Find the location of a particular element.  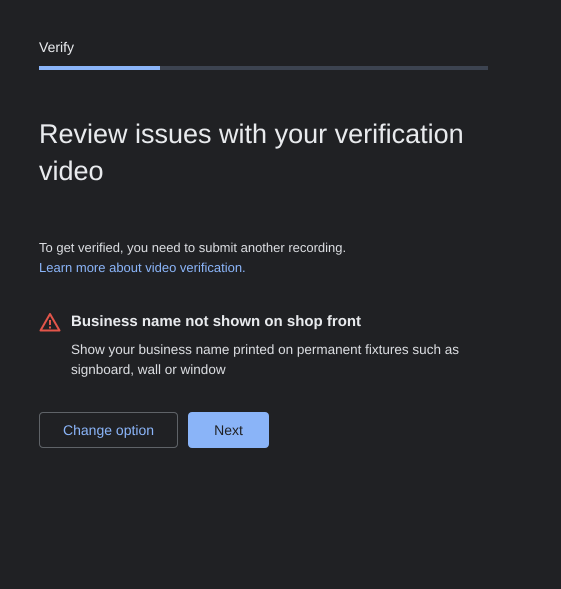

intro-text: To get verified, you need to submit another recording. Learn more about video verification. is located at coordinates (193, 258).